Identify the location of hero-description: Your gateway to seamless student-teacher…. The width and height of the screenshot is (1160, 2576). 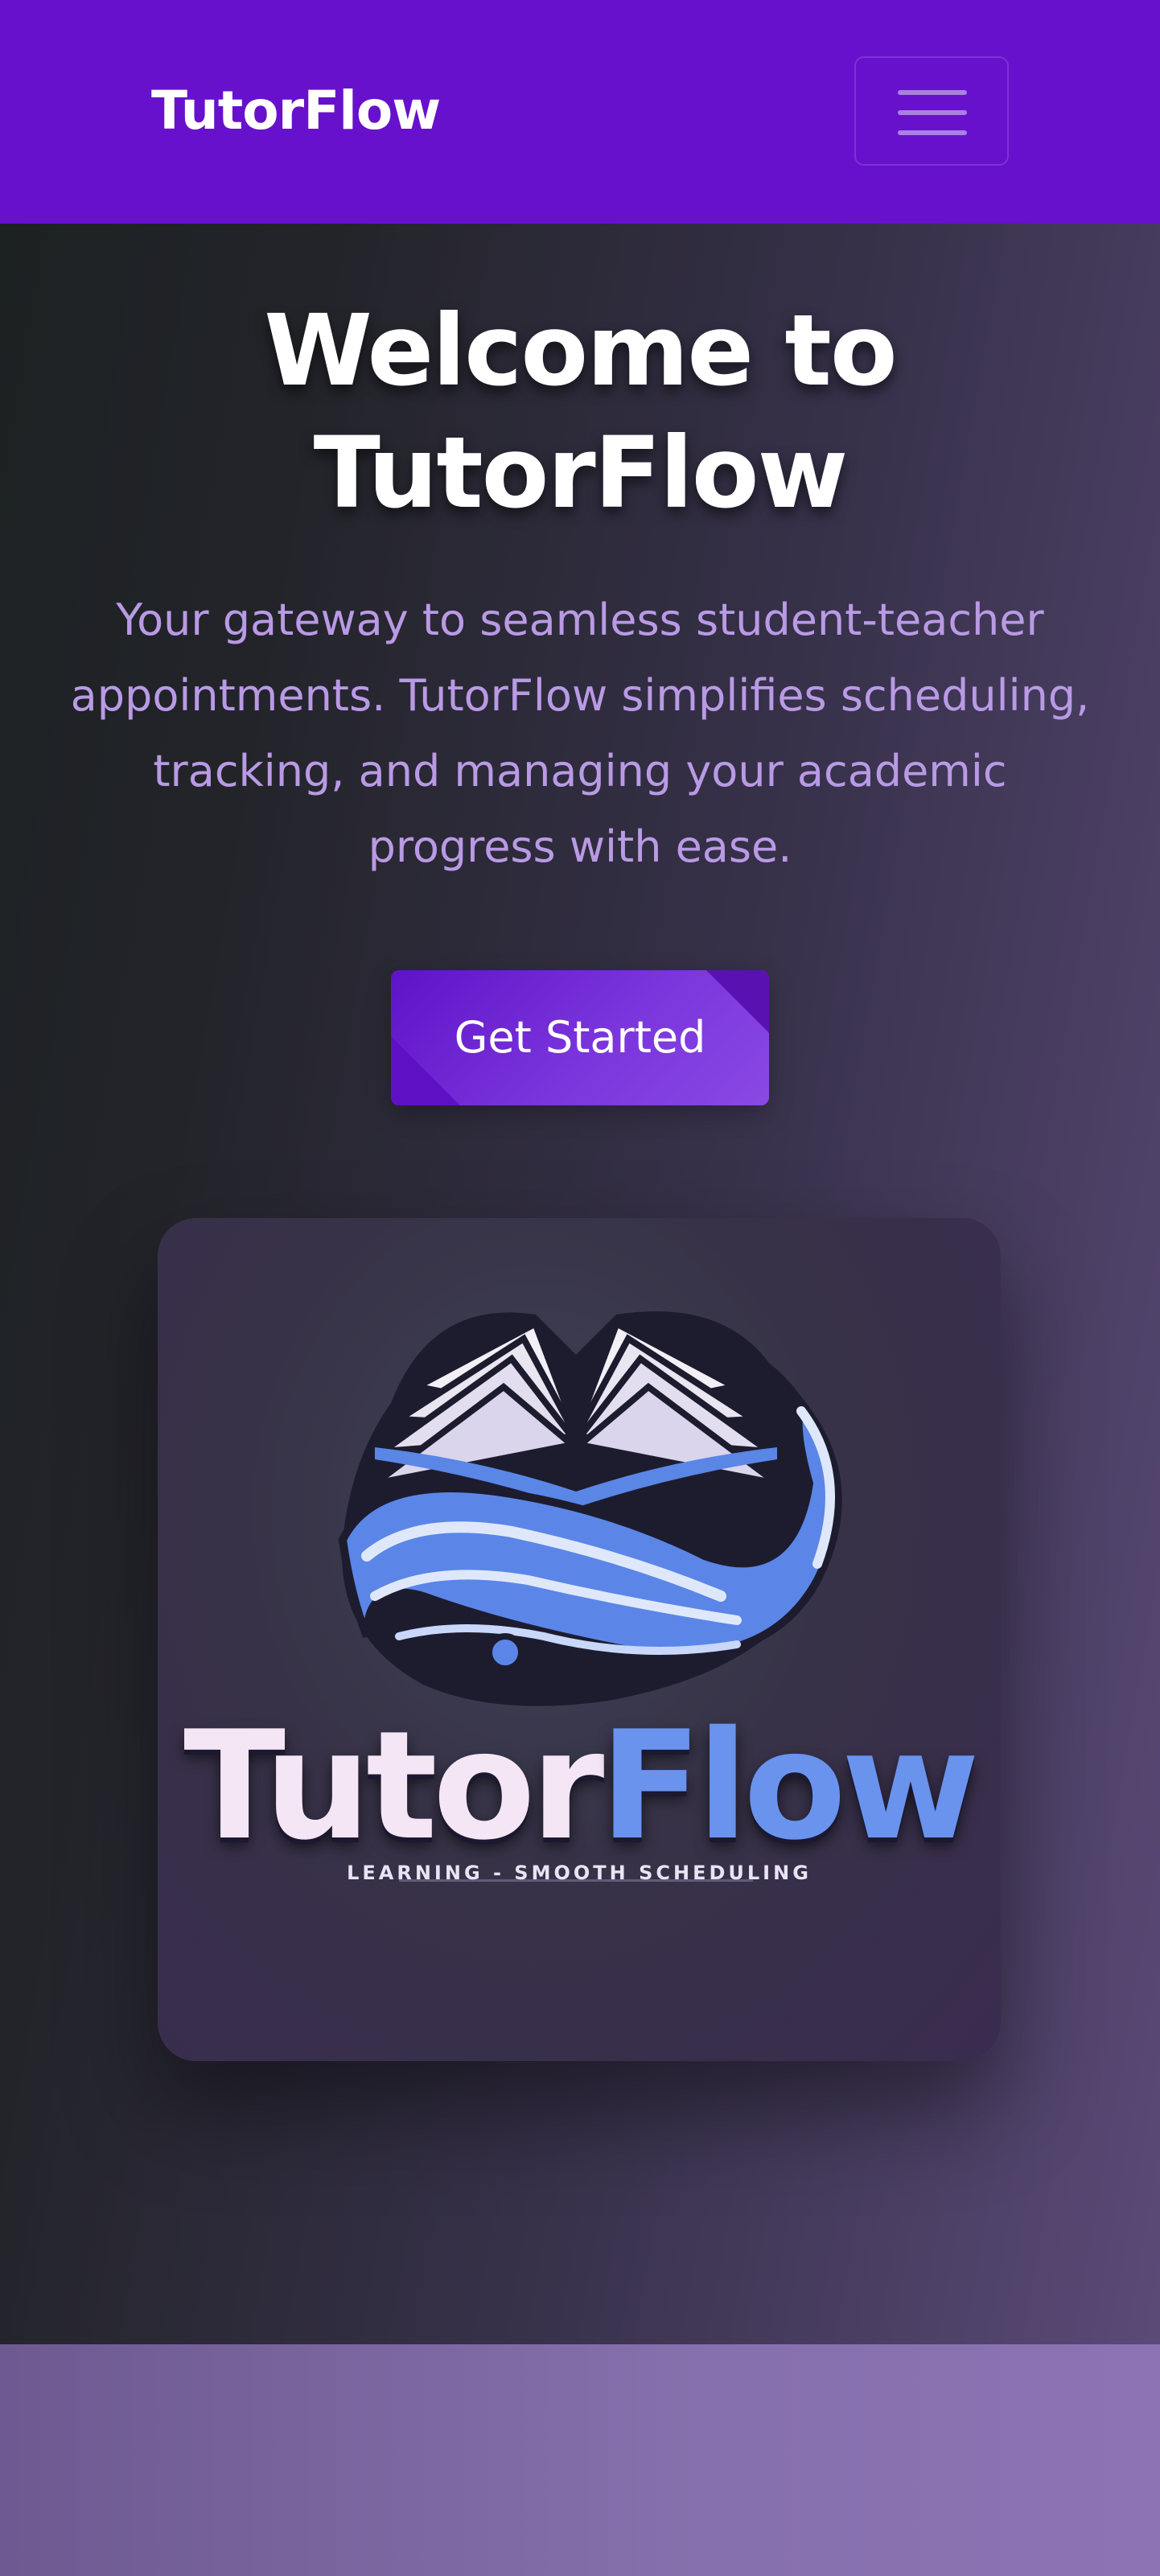
(580, 733).